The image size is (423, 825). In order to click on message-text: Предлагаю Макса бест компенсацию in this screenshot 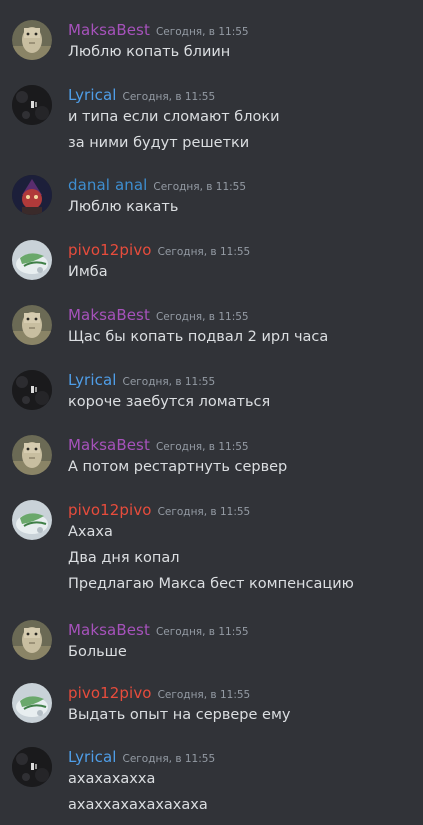, I will do `click(211, 584)`.